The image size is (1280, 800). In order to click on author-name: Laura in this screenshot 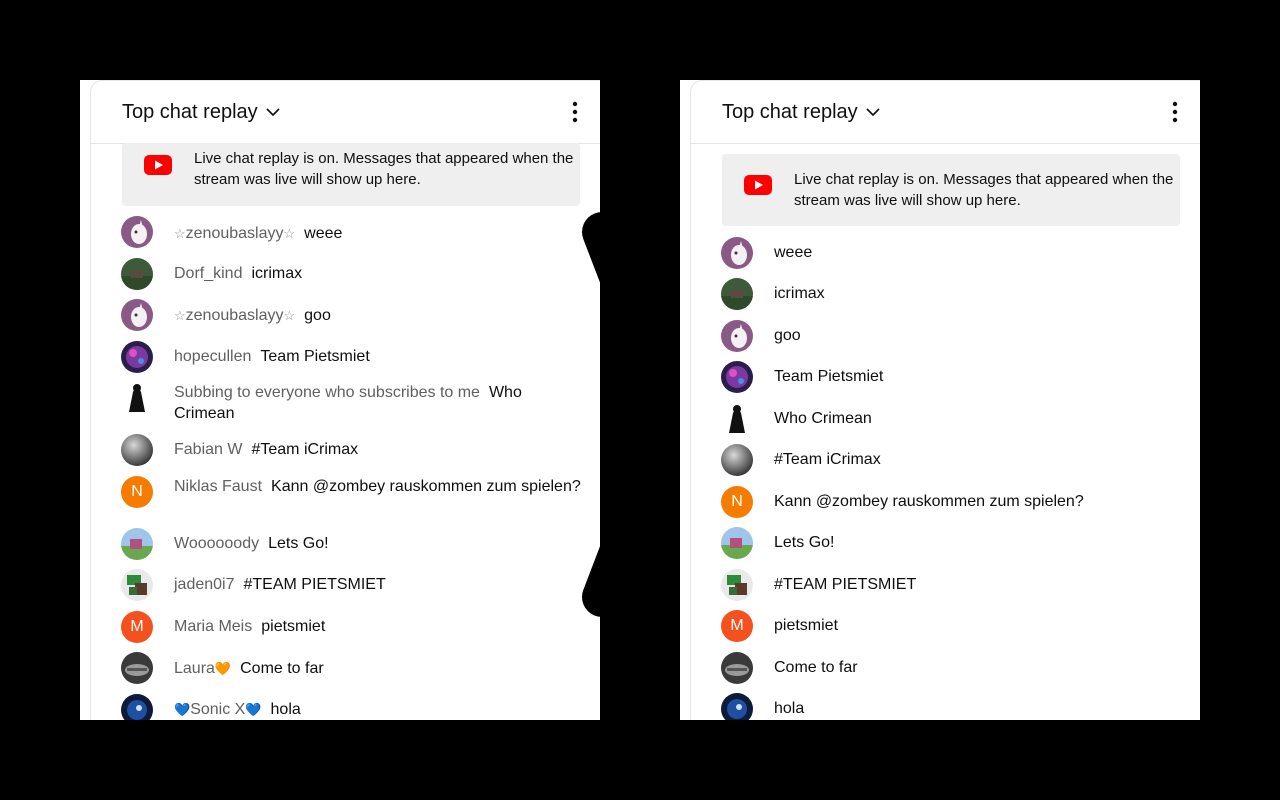, I will do `click(194, 668)`.